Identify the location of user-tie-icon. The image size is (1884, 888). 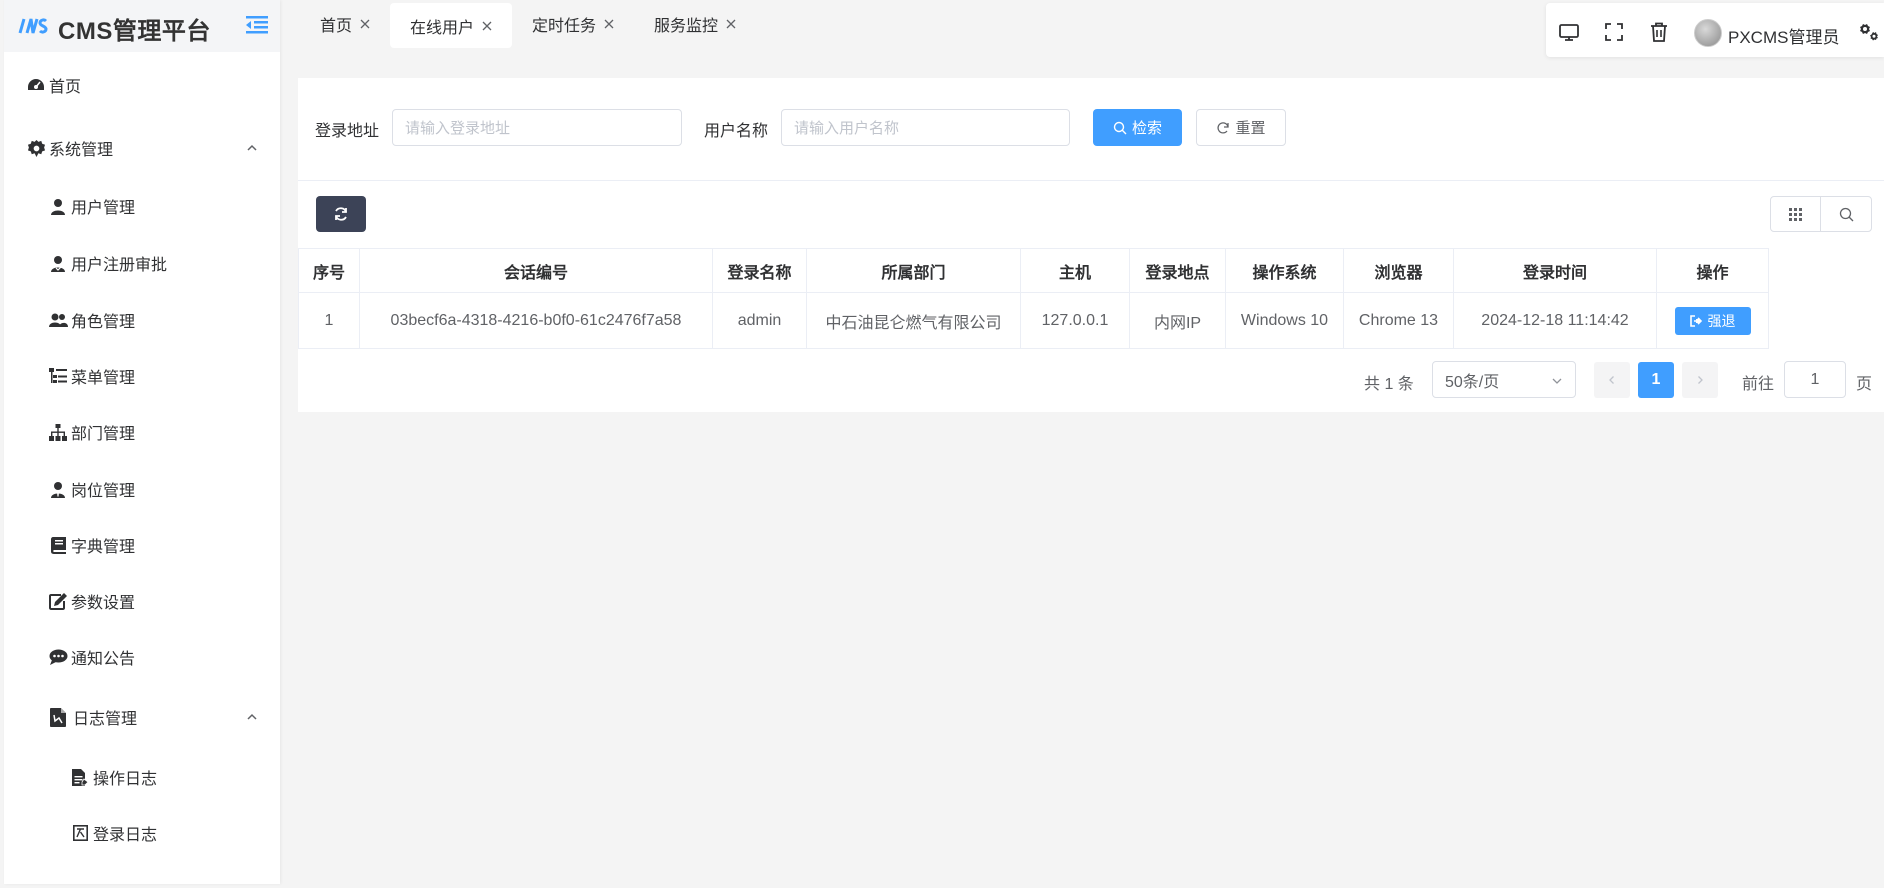
(58, 489).